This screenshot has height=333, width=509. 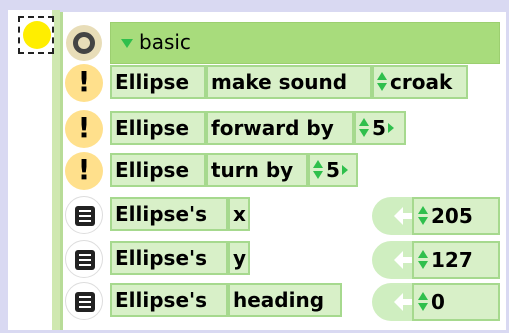 I want to click on heading-readout: 0, so click(x=436, y=302).